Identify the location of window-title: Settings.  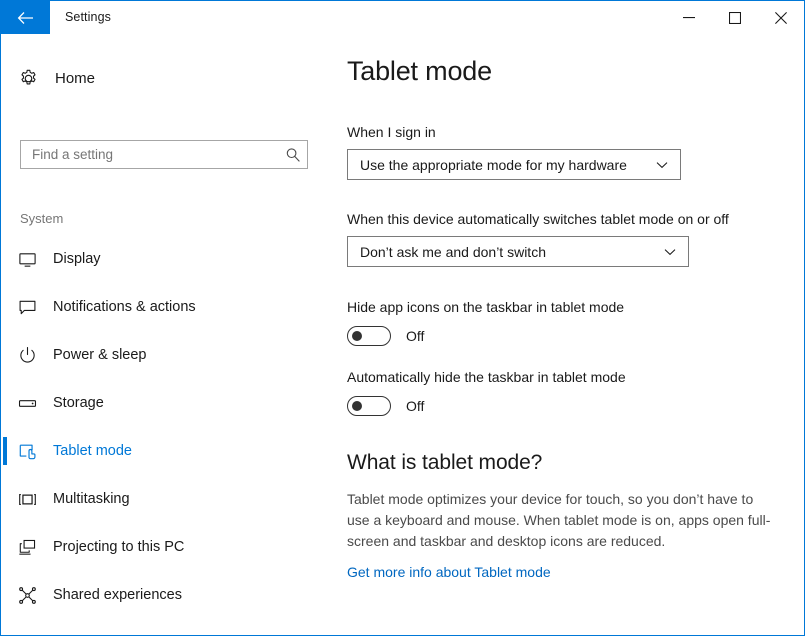
(88, 17).